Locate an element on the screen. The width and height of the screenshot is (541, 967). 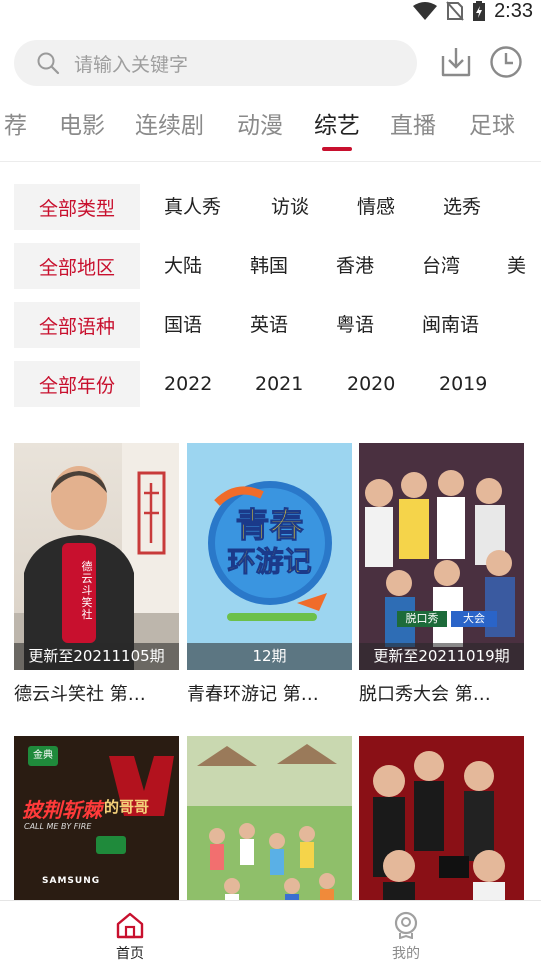
filter-option: 访谈 is located at coordinates (290, 207).